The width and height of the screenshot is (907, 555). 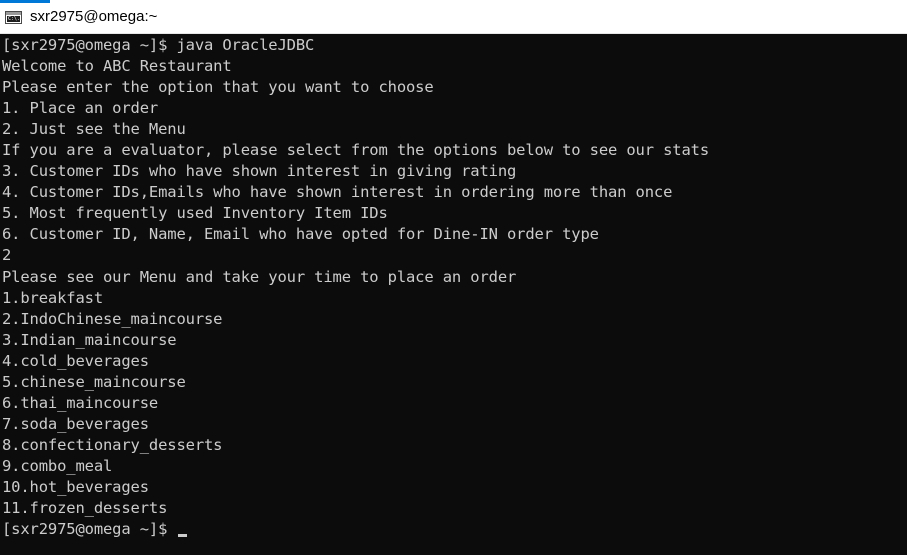 What do you see at coordinates (183, 536) in the screenshot?
I see `text-cursor` at bounding box center [183, 536].